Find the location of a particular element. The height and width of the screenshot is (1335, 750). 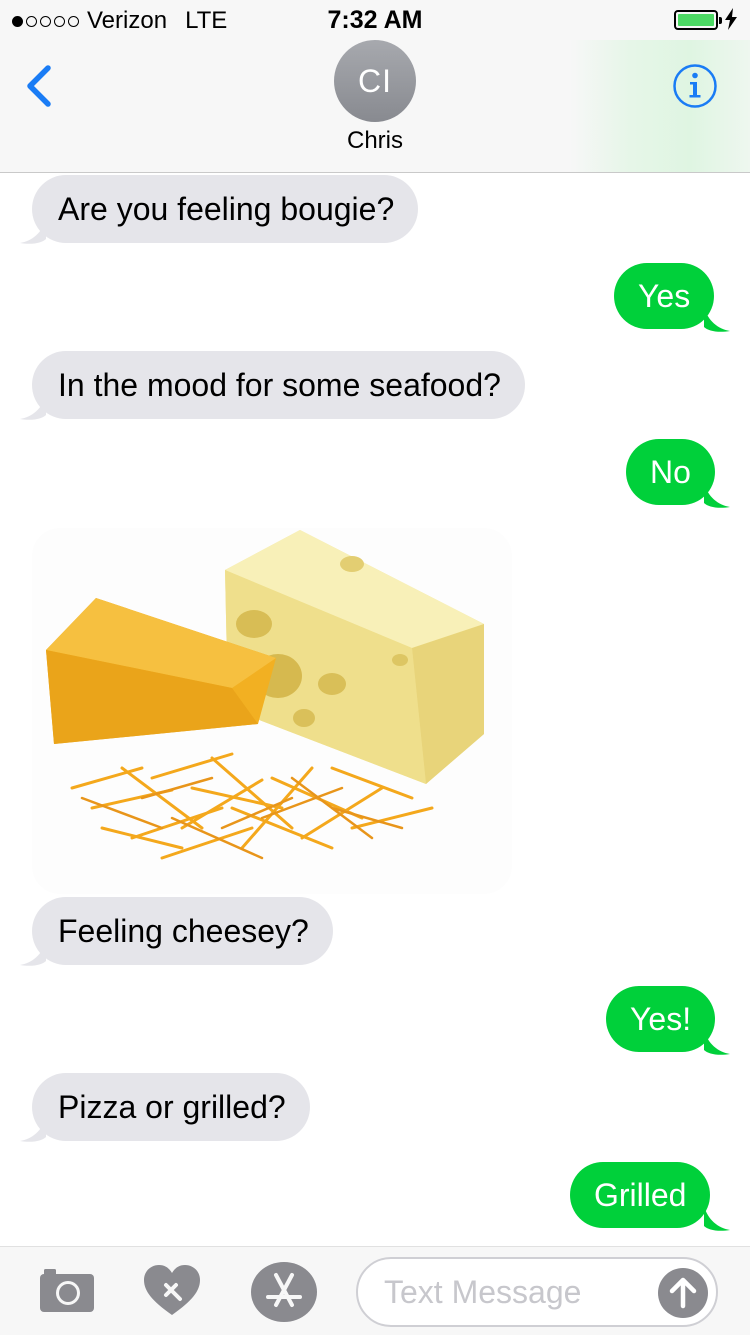

arrow-up-icon is located at coordinates (683, 1293).